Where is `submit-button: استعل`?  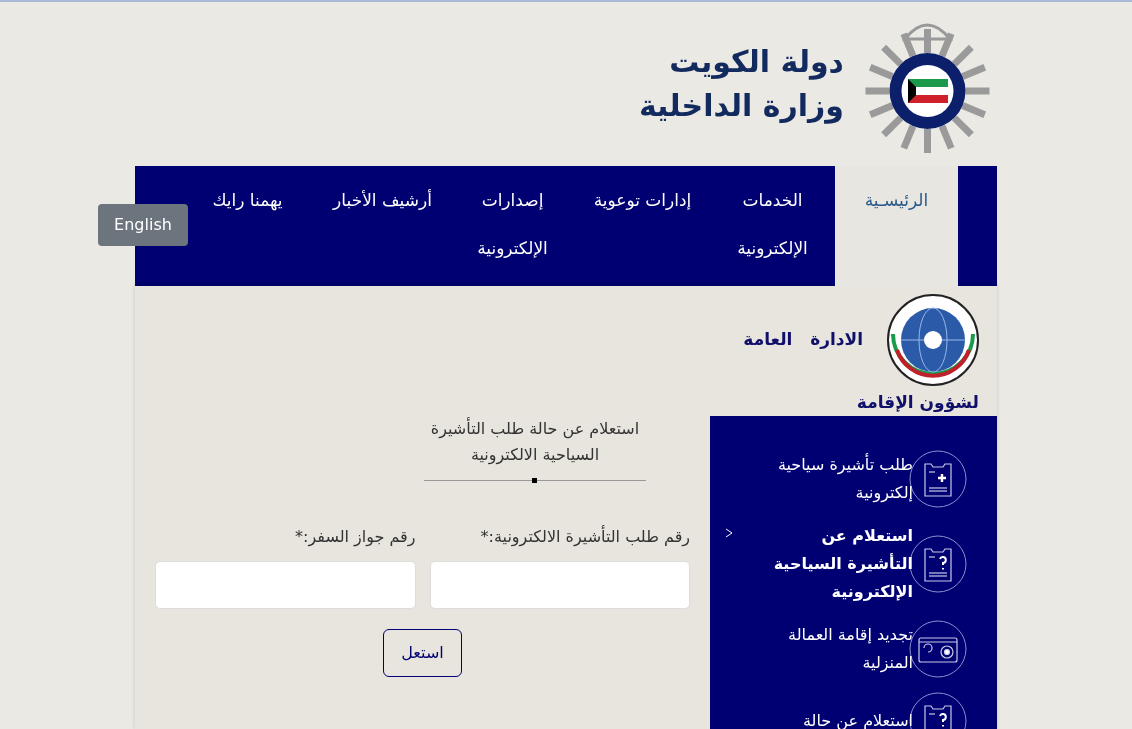
submit-button: استعل is located at coordinates (422, 653).